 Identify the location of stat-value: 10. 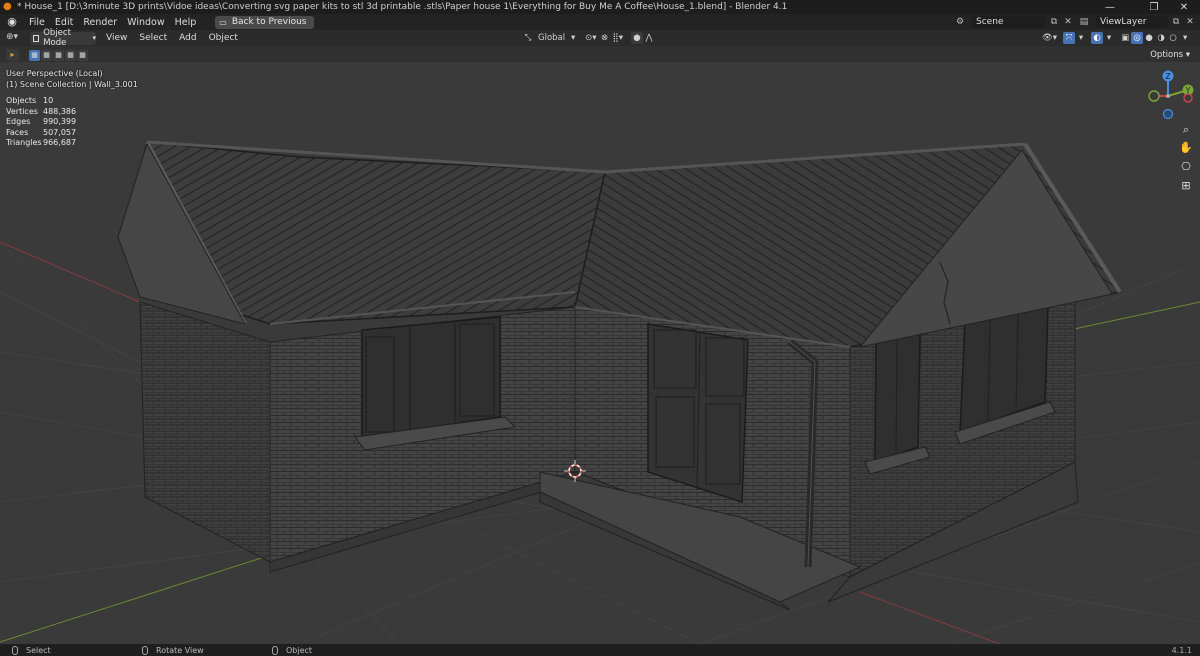
(48, 100).